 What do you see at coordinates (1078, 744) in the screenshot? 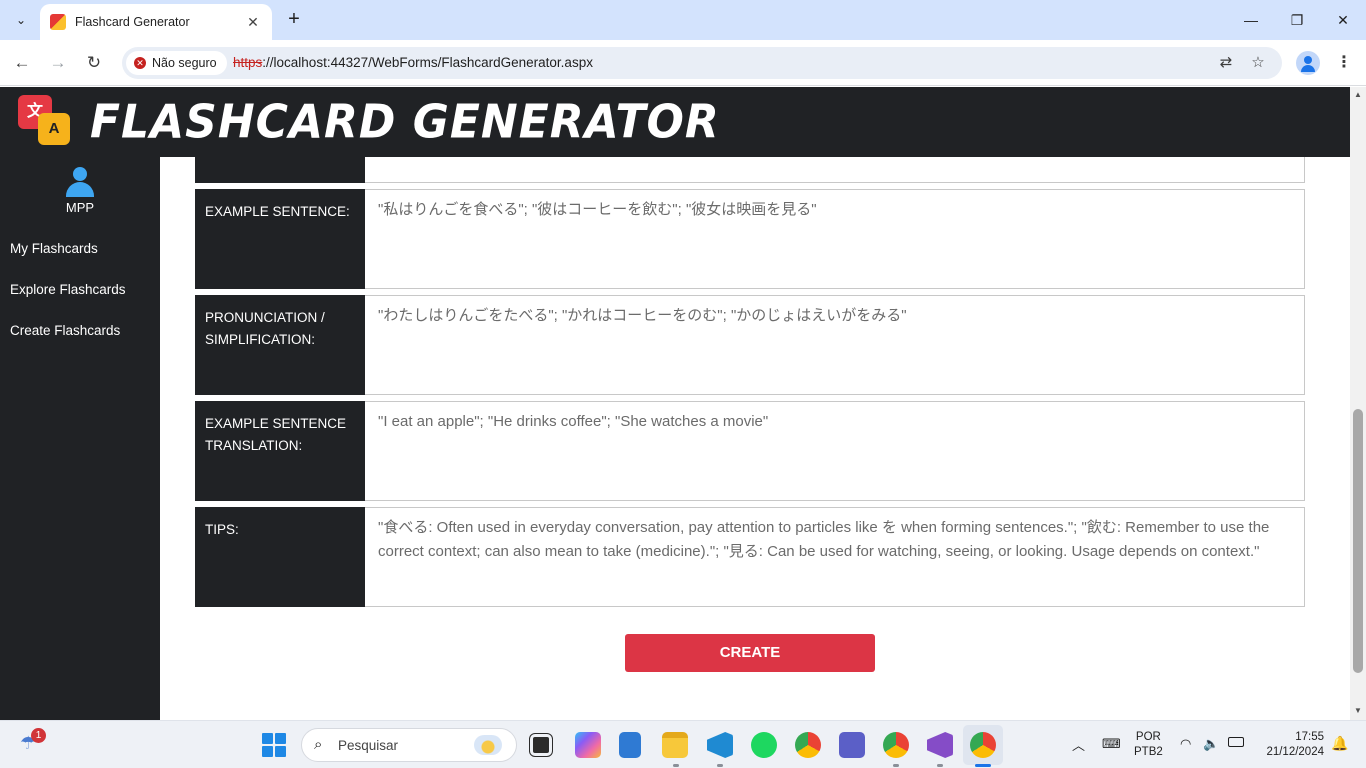
I see `tray-chevron-up-icon: ︿` at bounding box center [1078, 744].